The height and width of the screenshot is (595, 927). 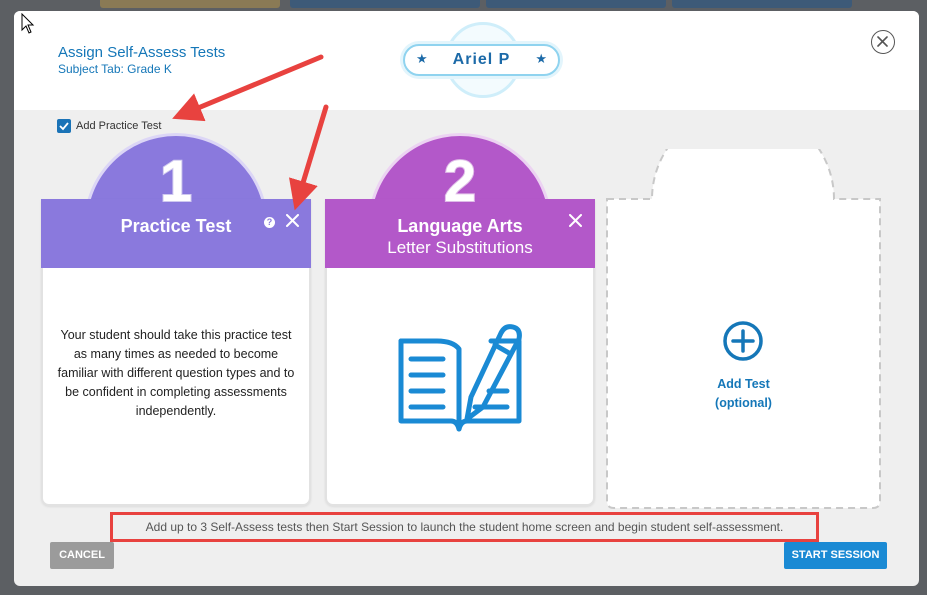 I want to click on add-practice-test-toggle: Add Practice Test, so click(x=109, y=126).